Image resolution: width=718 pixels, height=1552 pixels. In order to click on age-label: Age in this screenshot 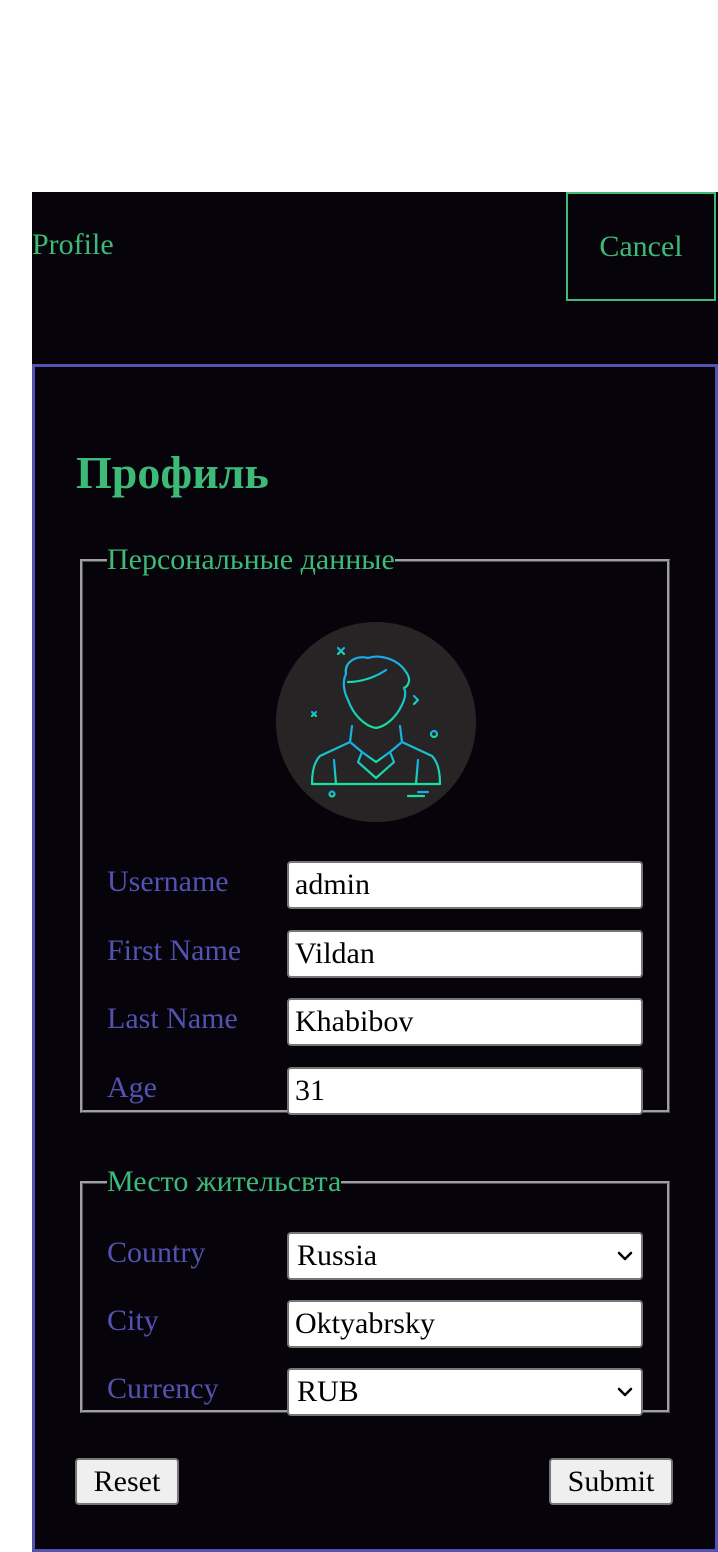, I will do `click(132, 1087)`.